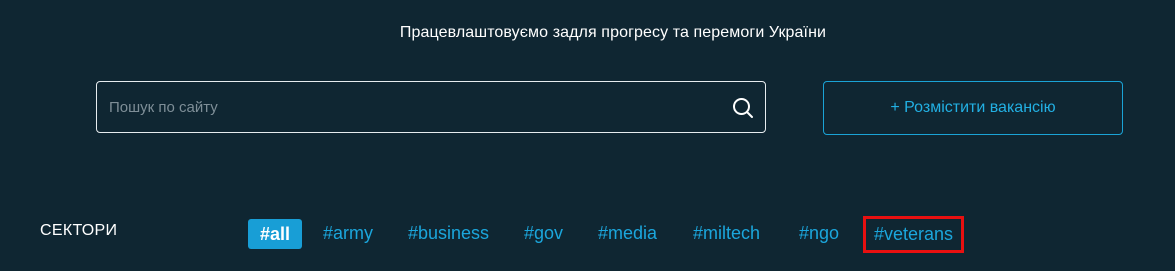 The height and width of the screenshot is (271, 1175). Describe the element at coordinates (79, 230) in the screenshot. I see `sectors-label: СЕКТОРИ` at that location.